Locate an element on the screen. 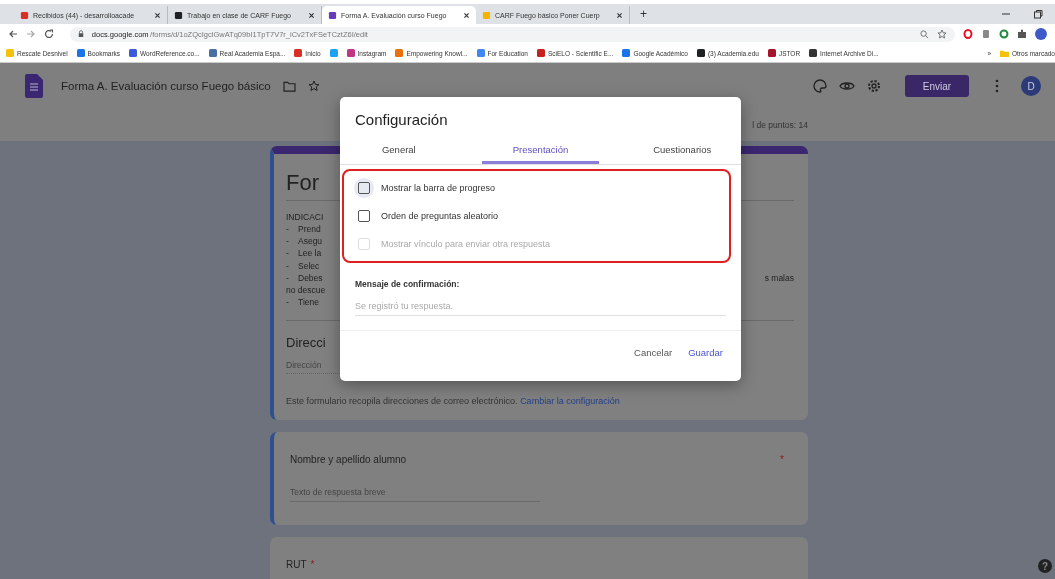 The height and width of the screenshot is (579, 1055). note-text: Este formulario recopila direcciones de correo electrónico. Cambiar la configuración is located at coordinates (453, 401).